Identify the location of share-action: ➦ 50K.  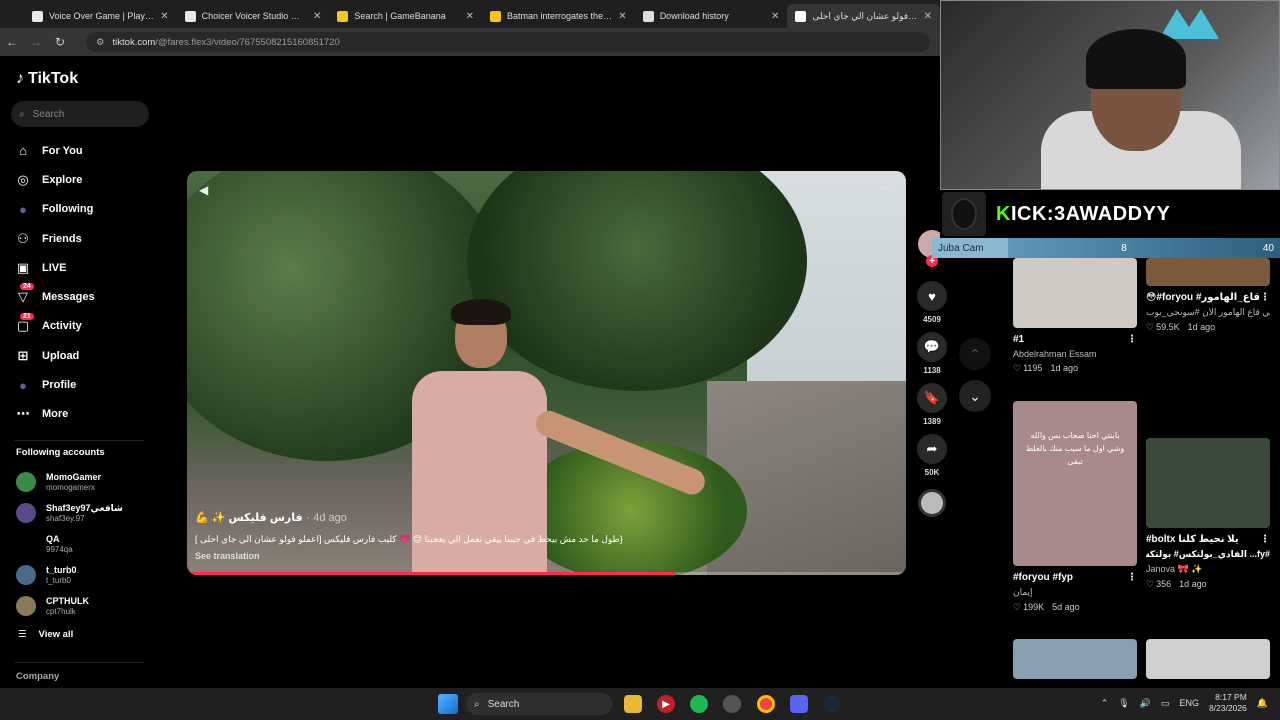
(932, 455).